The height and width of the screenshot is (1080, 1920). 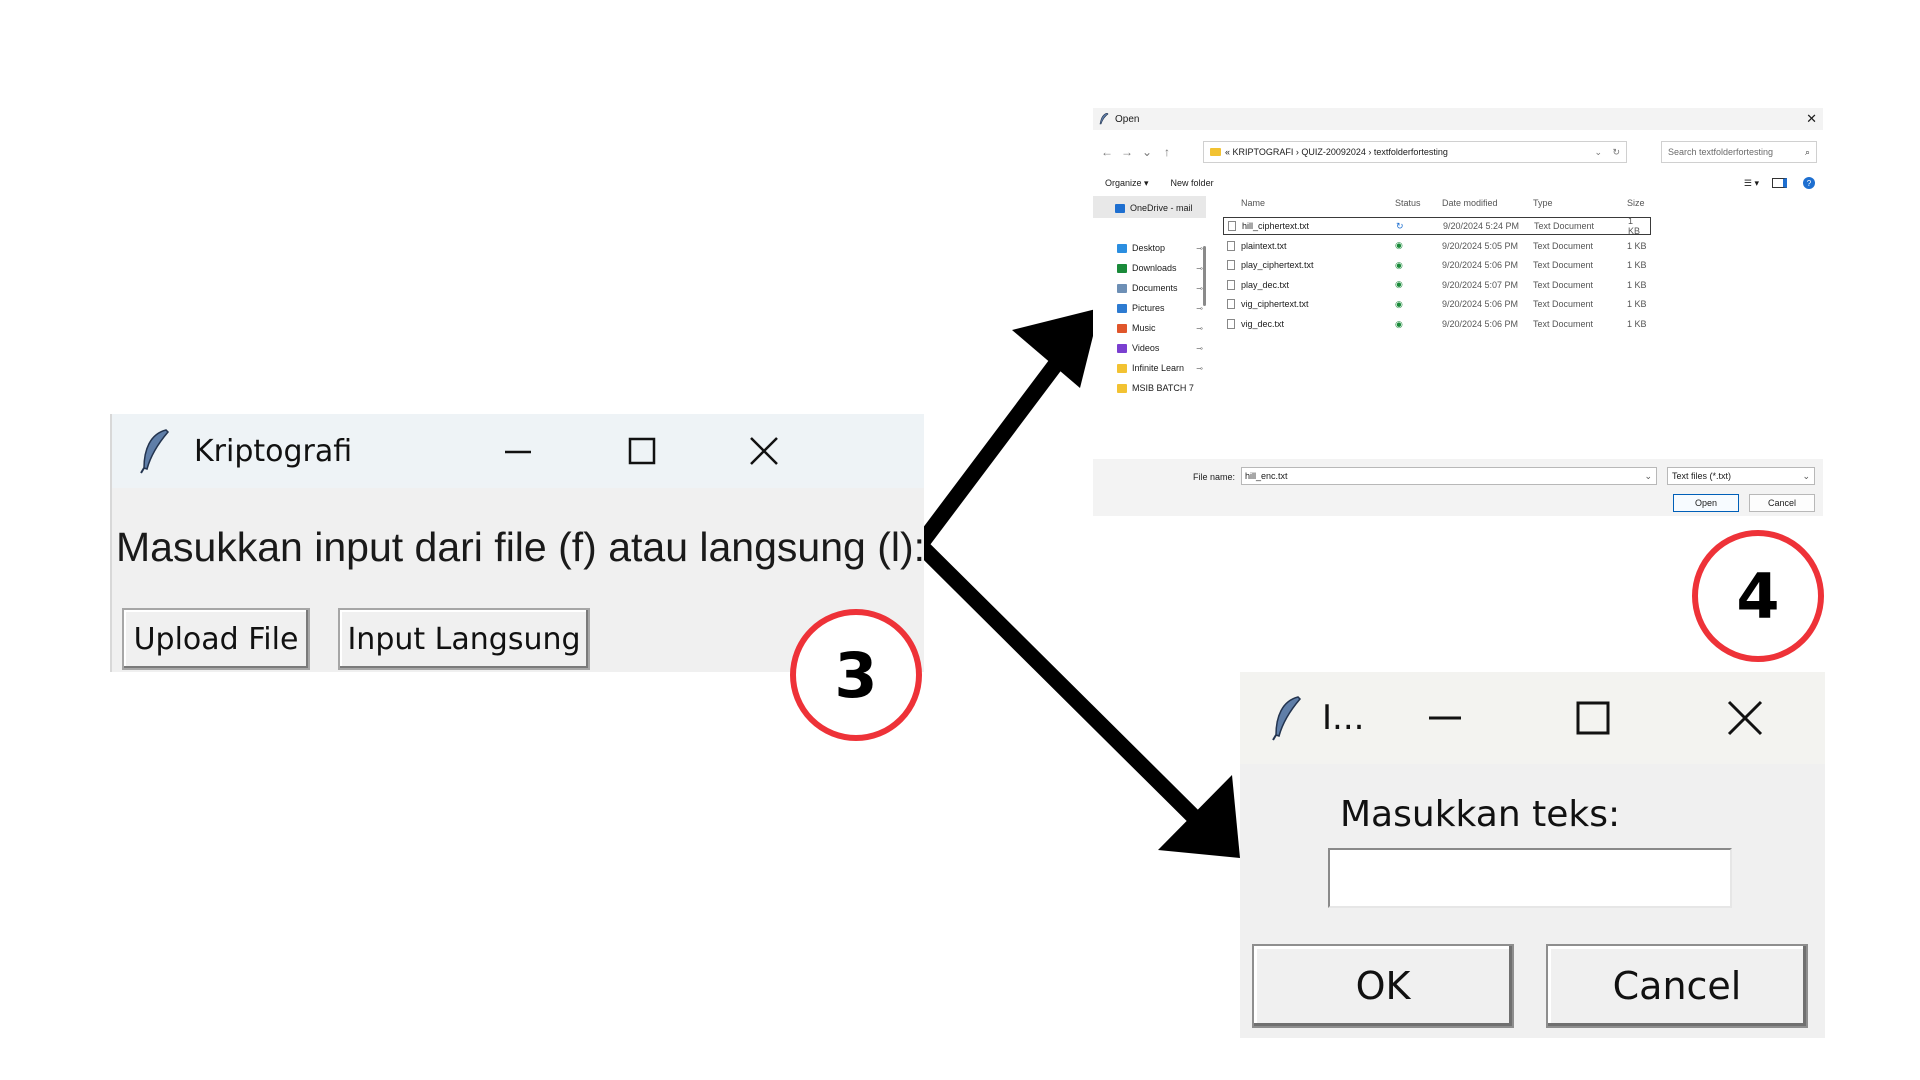 I want to click on column-size: Size, so click(x=1636, y=203).